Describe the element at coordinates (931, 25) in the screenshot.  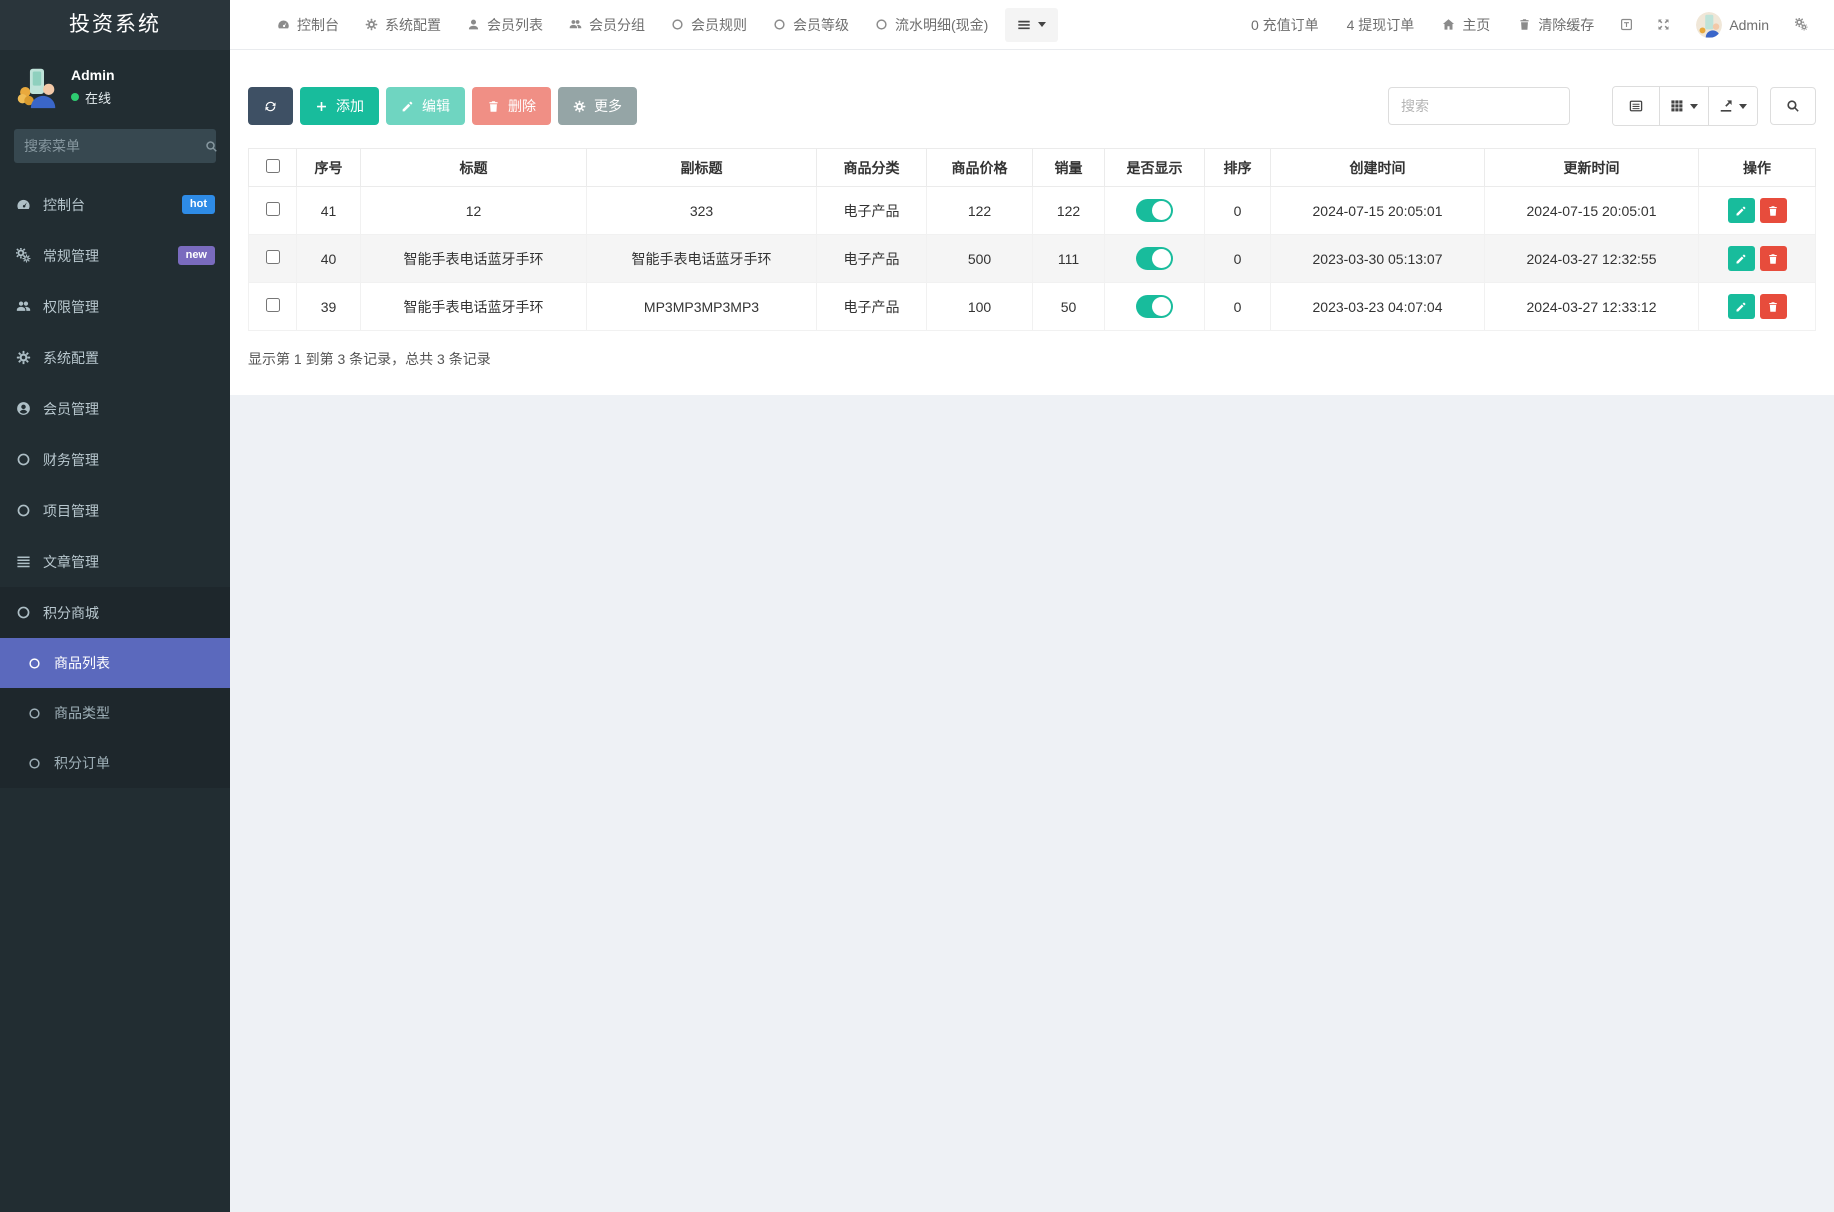
I see `topnav-item: 流水明细(现金)` at that location.